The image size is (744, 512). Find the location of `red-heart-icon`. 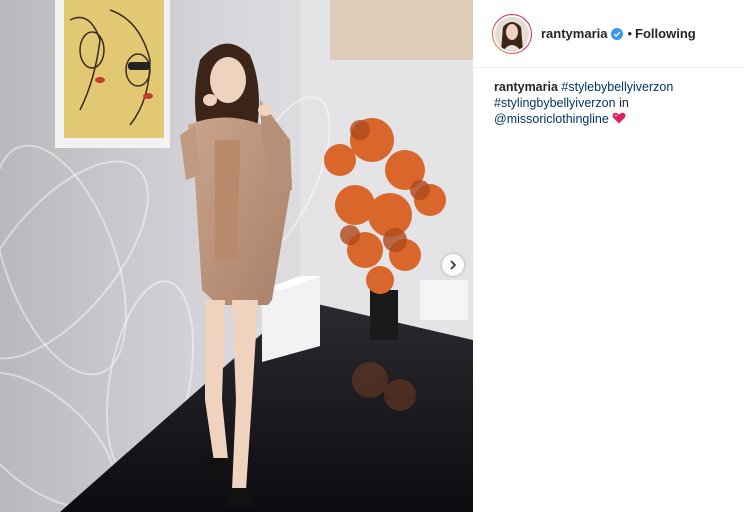

red-heart-icon is located at coordinates (619, 118).